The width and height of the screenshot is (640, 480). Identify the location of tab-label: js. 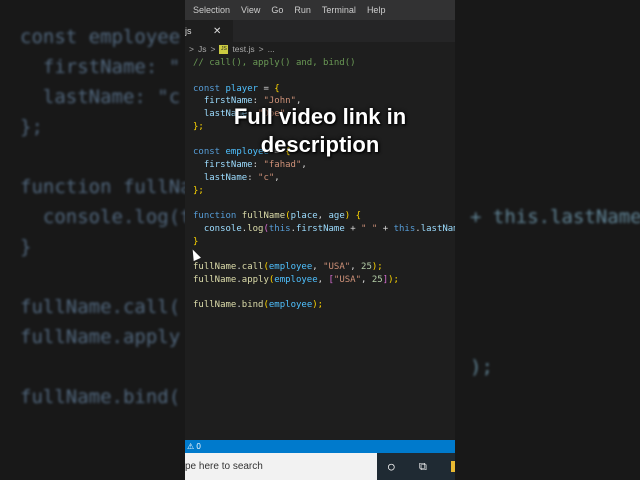
(188, 31).